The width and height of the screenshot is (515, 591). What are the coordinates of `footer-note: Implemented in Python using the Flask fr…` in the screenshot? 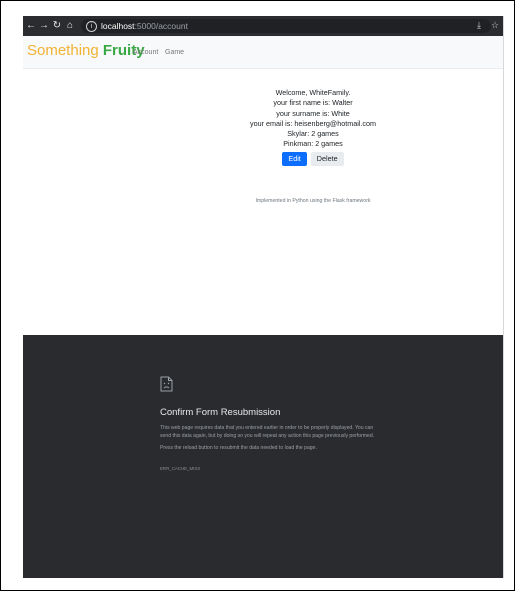 It's located at (313, 201).